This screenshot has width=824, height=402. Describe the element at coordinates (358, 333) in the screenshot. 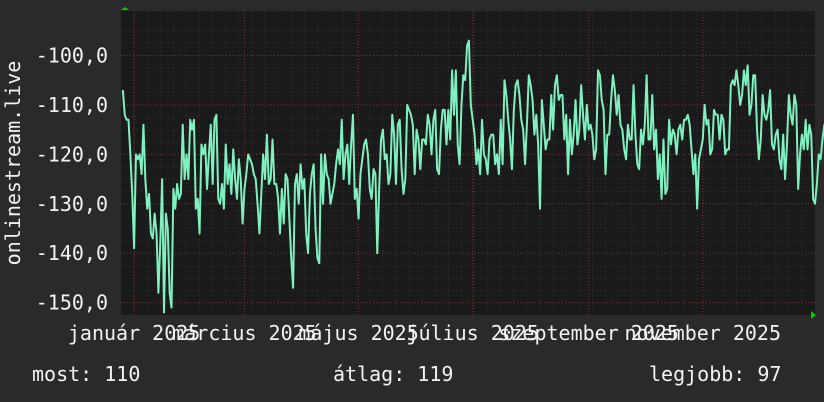

I see `x-tick-label: május 2025` at that location.